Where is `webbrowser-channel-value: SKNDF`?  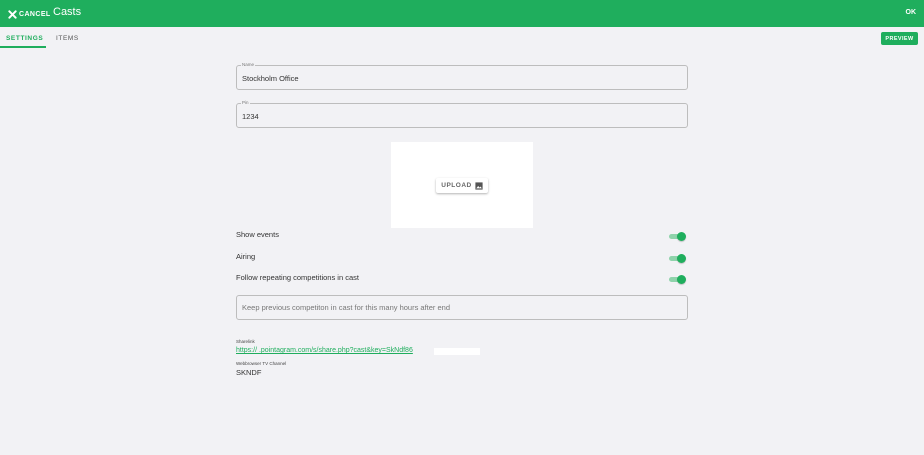 webbrowser-channel-value: SKNDF is located at coordinates (249, 372).